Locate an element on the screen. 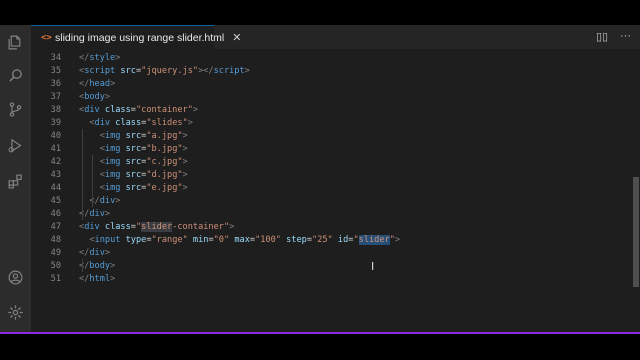 The width and height of the screenshot is (640, 360). code-token: "slides" is located at coordinates (167, 123).